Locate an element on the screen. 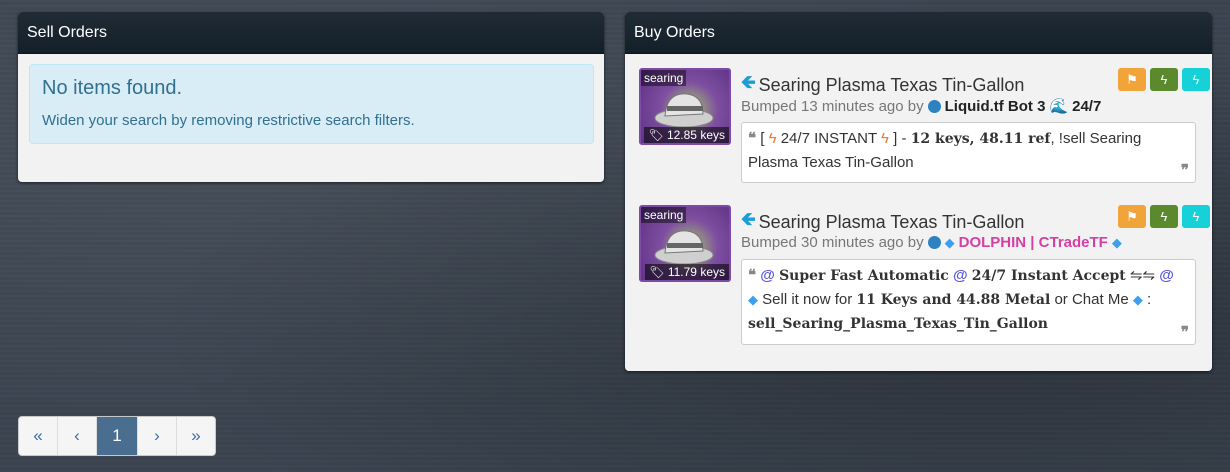 Image resolution: width=1230 pixels, height=472 pixels. bumped-text: Bumped 30 minutes ago by is located at coordinates (832, 242).